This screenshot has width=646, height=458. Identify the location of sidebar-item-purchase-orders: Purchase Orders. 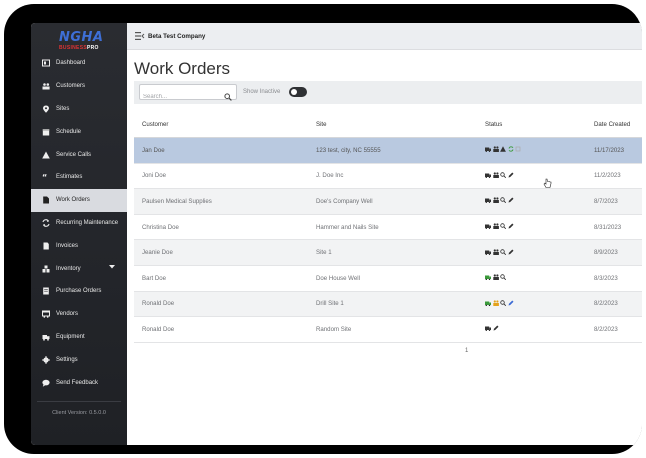
(79, 291).